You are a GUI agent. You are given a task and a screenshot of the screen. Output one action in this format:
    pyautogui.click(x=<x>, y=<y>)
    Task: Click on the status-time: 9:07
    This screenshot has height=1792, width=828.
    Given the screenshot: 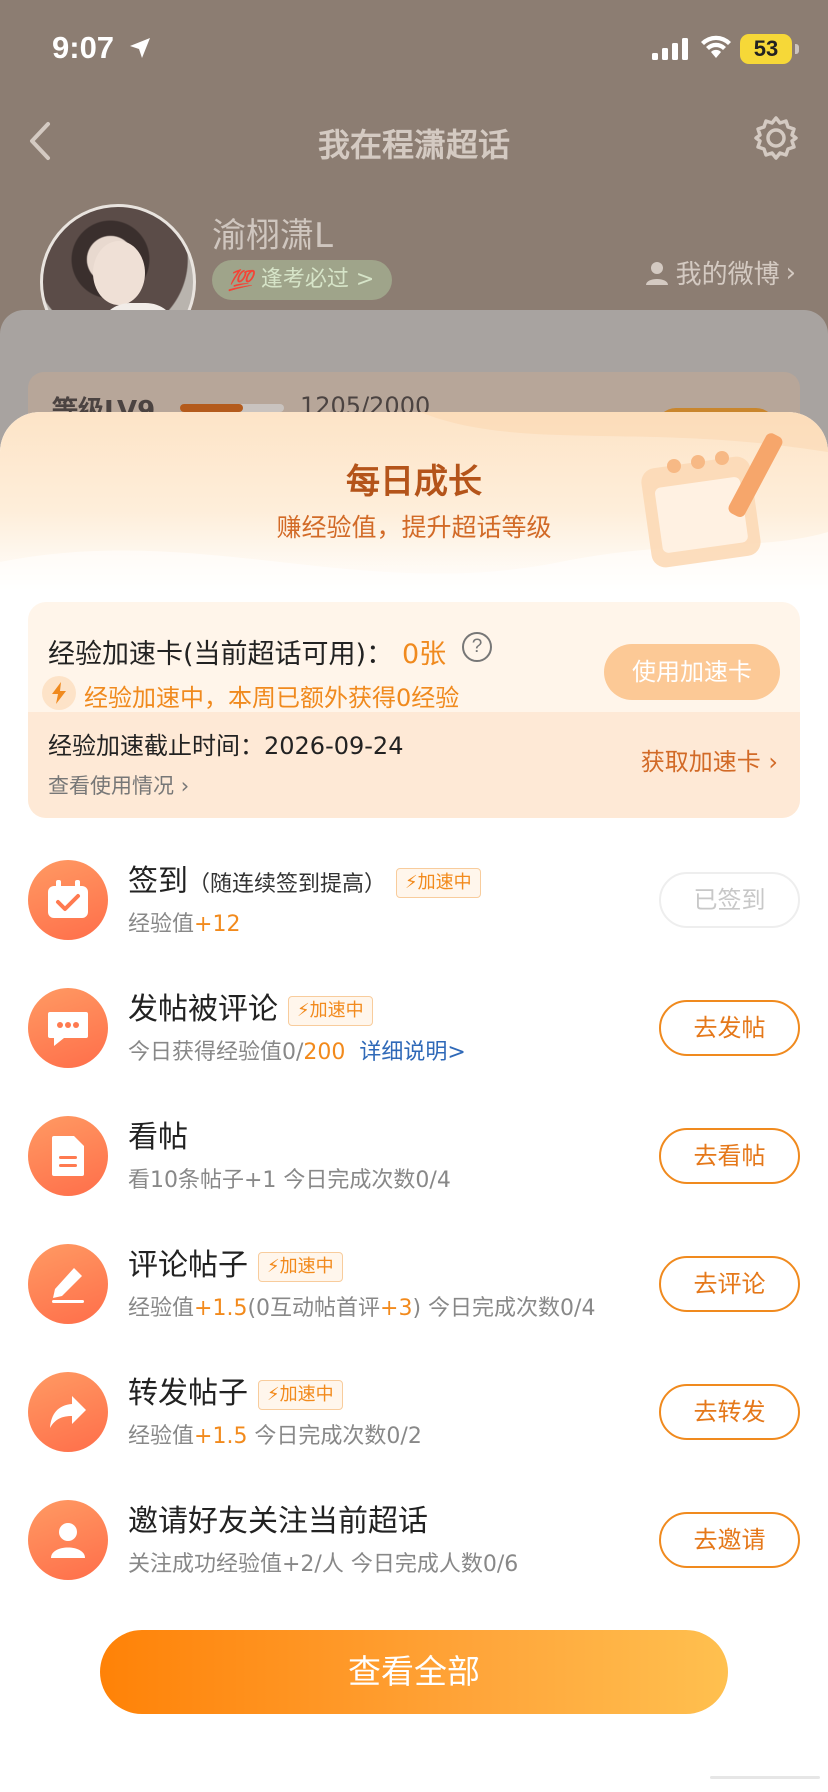 What is the action you would take?
    pyautogui.click(x=83, y=47)
    